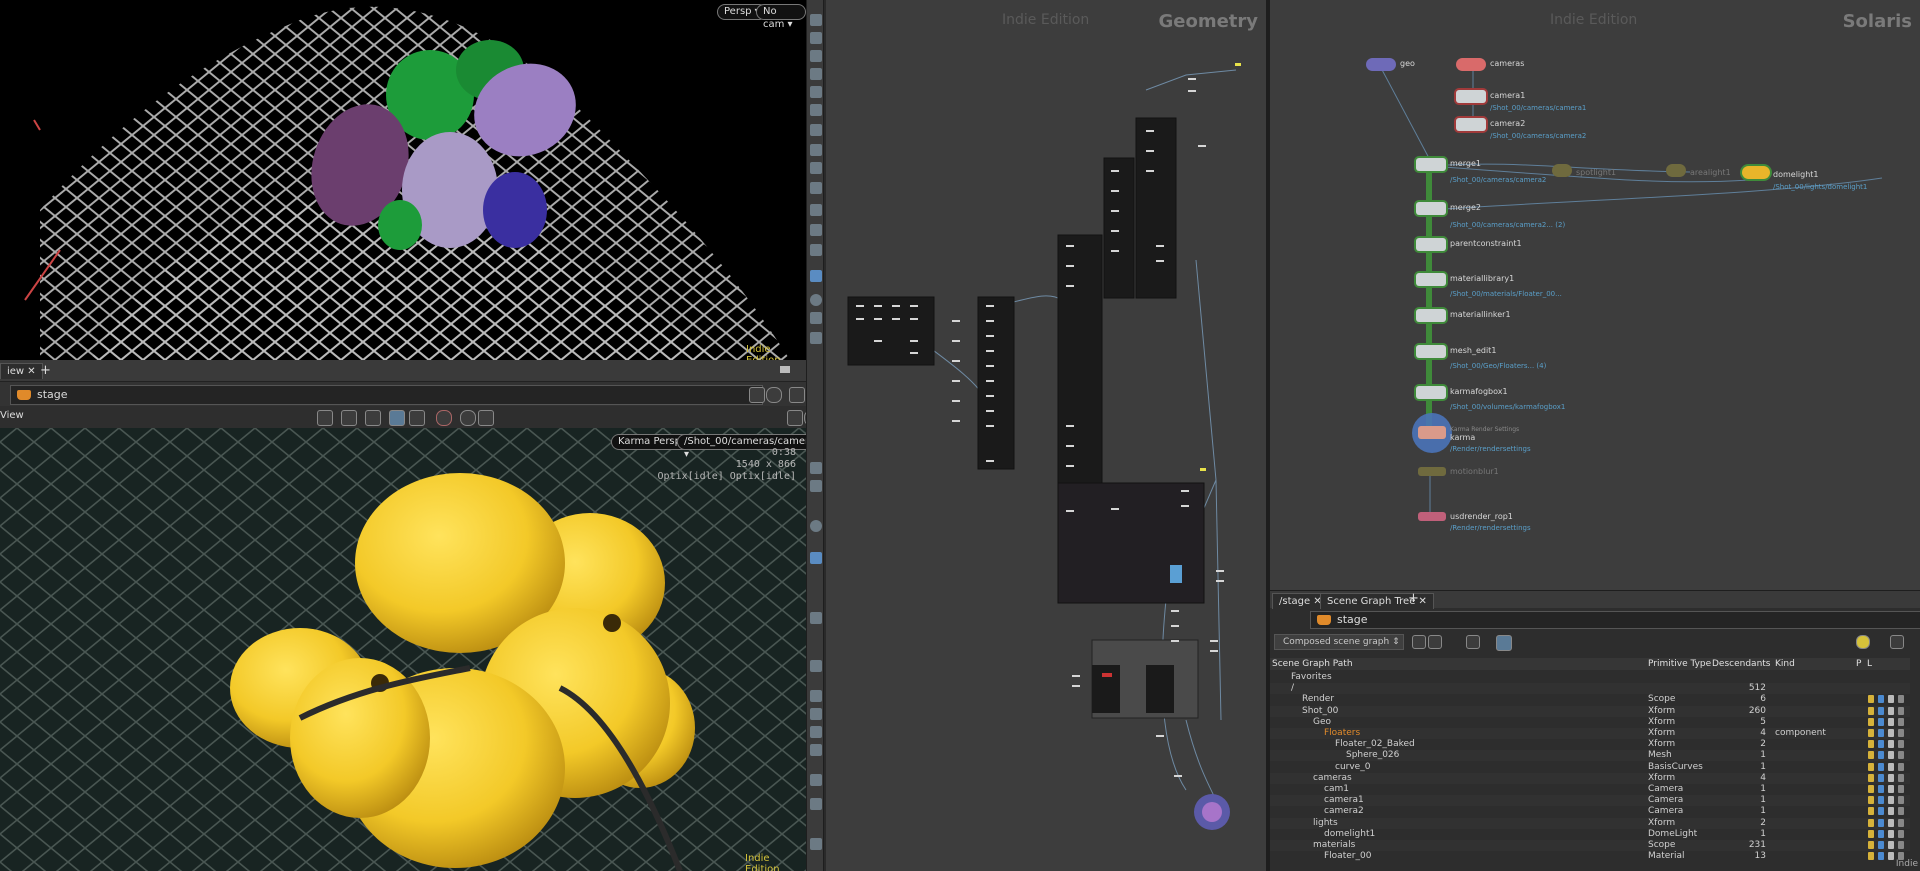 The width and height of the screenshot is (1920, 871). Describe the element at coordinates (816, 56) in the screenshot. I see `measure-icon` at that location.